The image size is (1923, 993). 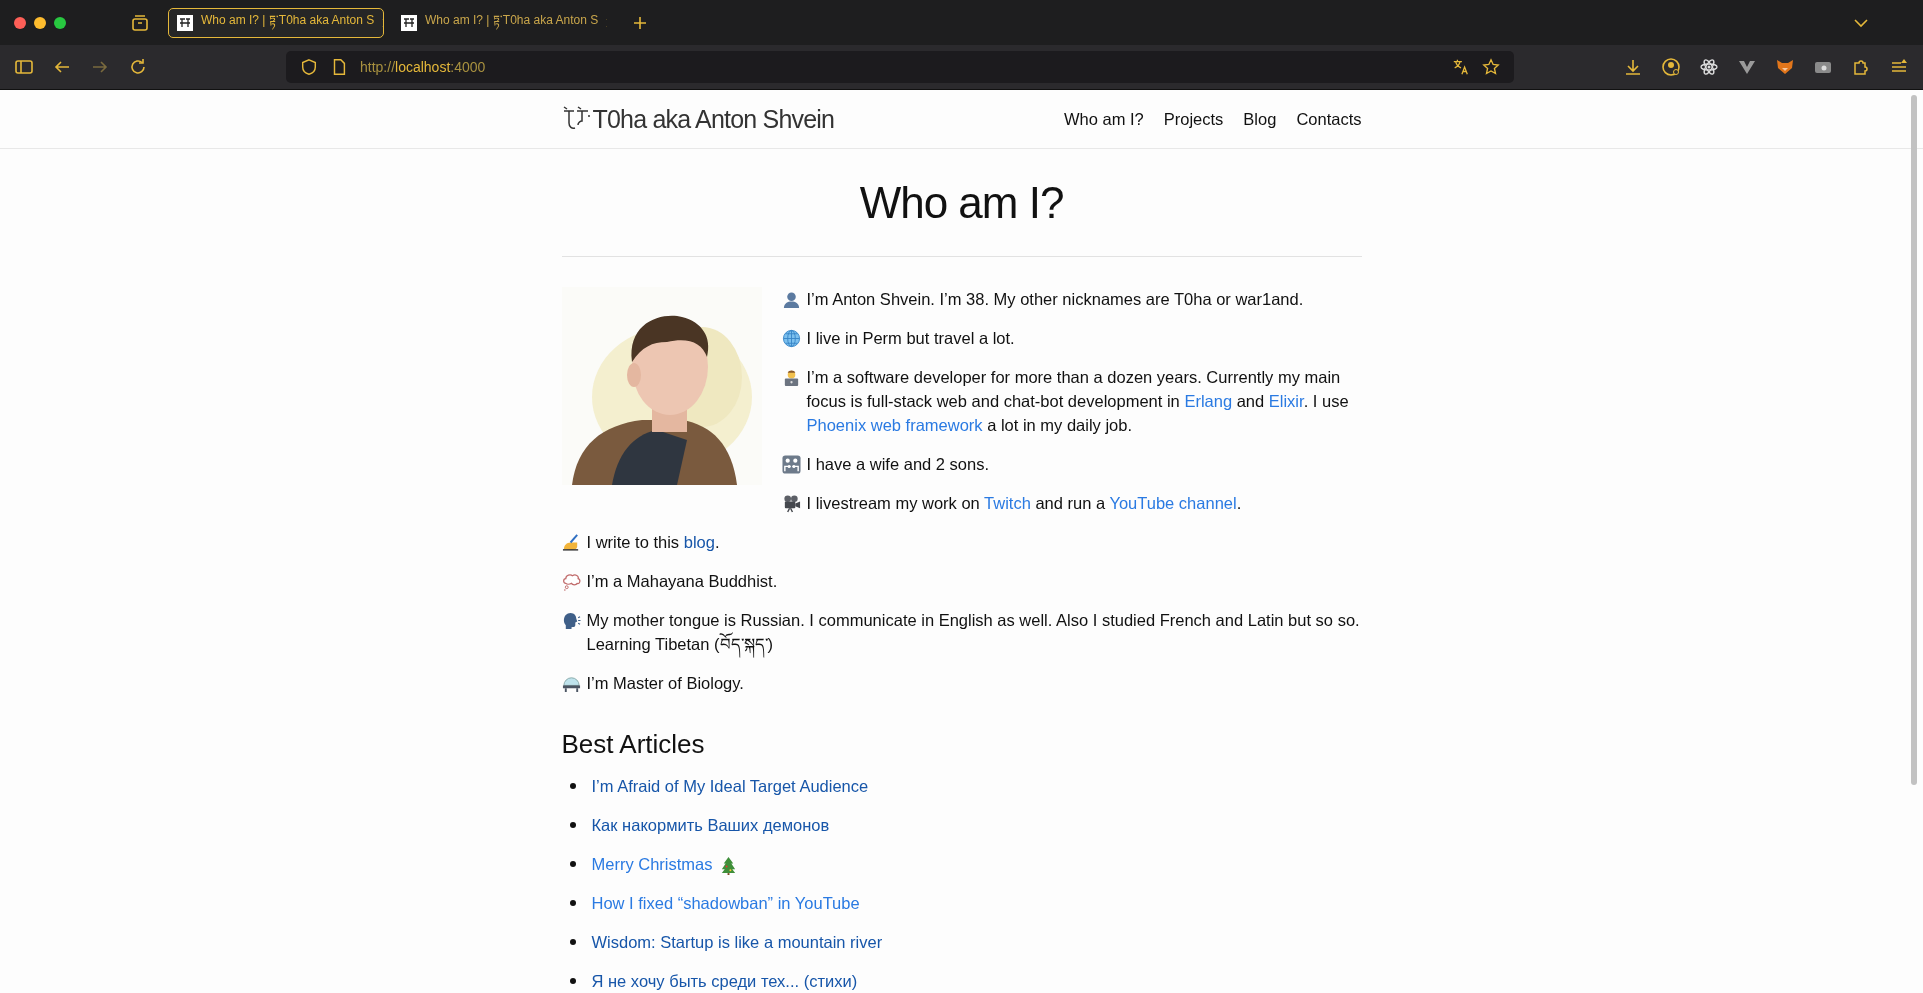 What do you see at coordinates (571, 620) in the screenshot?
I see `speaking-head-icon` at bounding box center [571, 620].